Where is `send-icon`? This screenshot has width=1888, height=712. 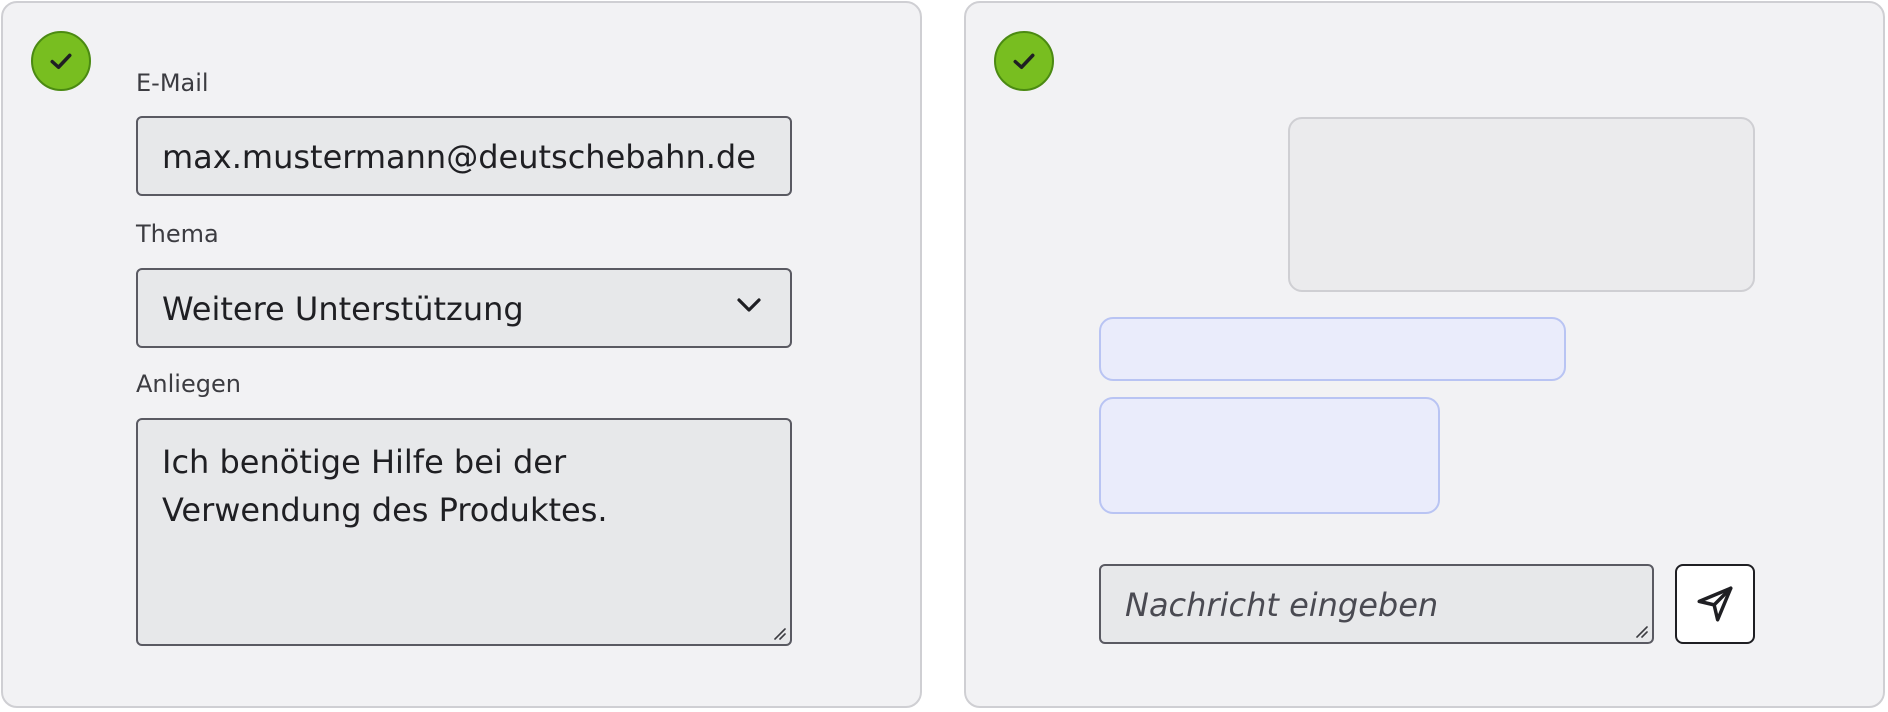
send-icon is located at coordinates (1715, 604).